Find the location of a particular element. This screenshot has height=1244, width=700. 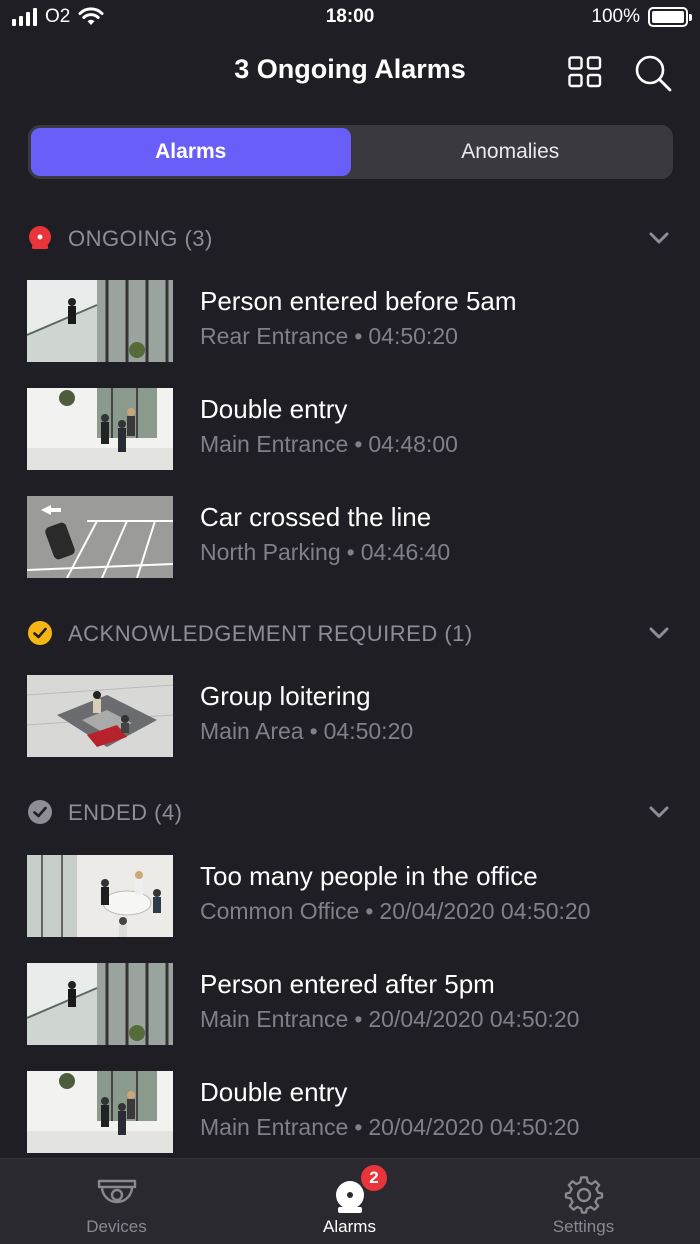

alarm-subtitle: Main Entrance • 04:48:00 is located at coordinates (329, 444).